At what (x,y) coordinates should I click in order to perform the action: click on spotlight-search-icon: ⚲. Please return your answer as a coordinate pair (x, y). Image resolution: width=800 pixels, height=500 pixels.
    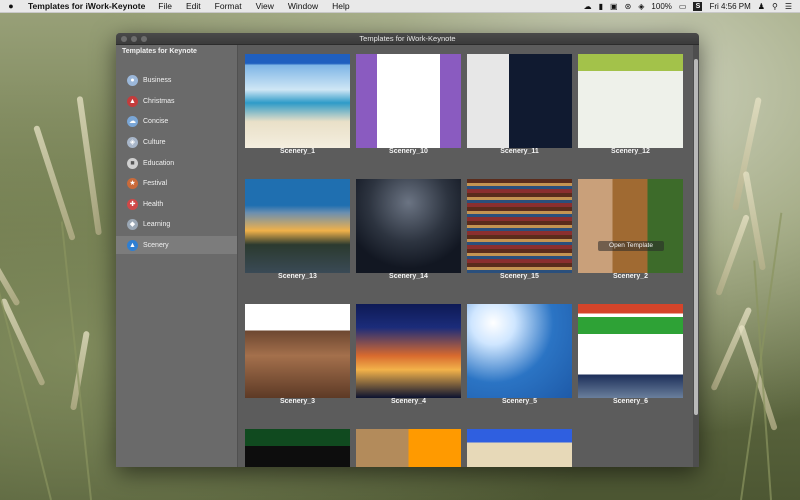
    Looking at the image, I should click on (775, 6).